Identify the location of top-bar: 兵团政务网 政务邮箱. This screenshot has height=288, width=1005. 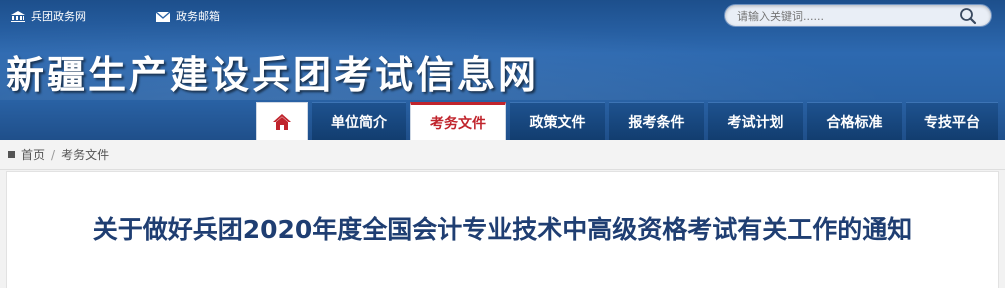
(502, 15).